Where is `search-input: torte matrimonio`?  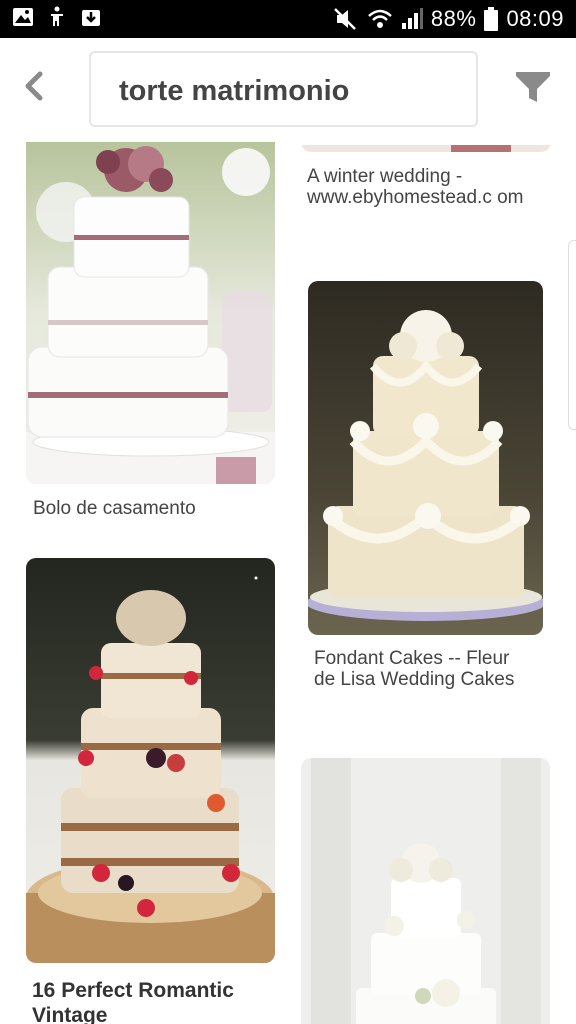
search-input: torte matrimonio is located at coordinates (283, 89).